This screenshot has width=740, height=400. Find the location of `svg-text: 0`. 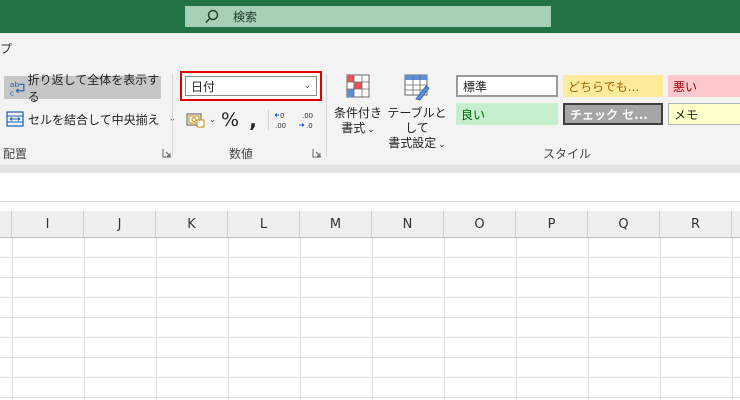

svg-text: 0 is located at coordinates (282, 116).